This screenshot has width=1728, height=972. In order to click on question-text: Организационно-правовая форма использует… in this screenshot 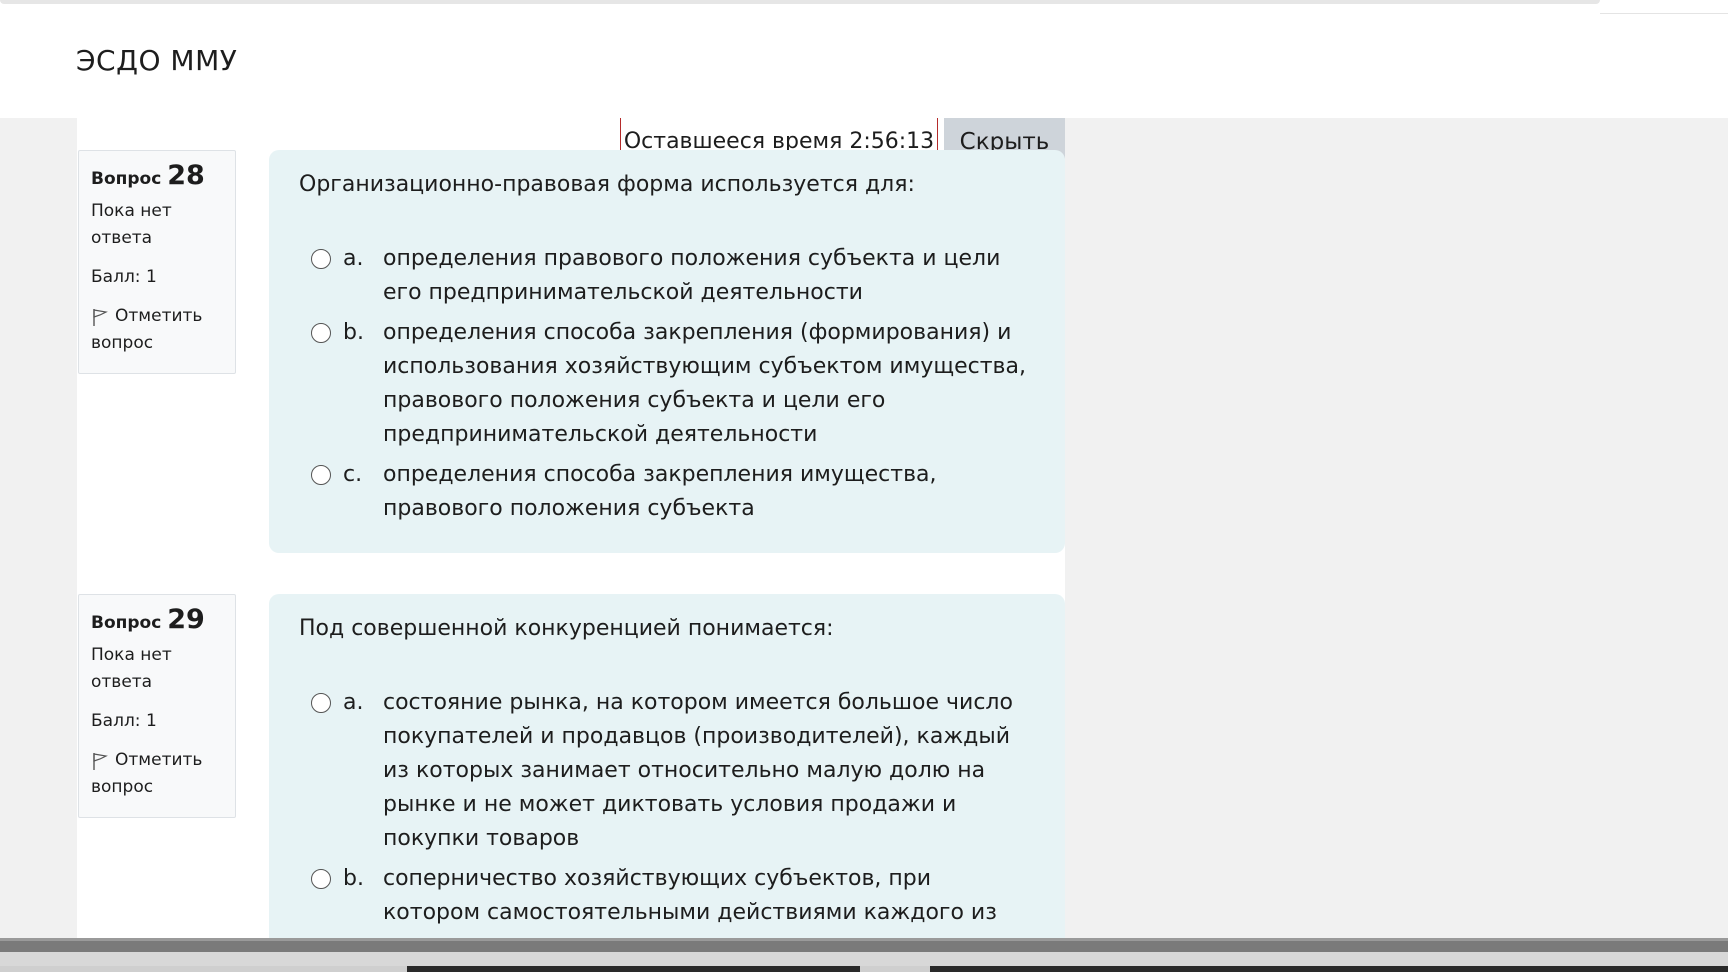, I will do `click(607, 184)`.